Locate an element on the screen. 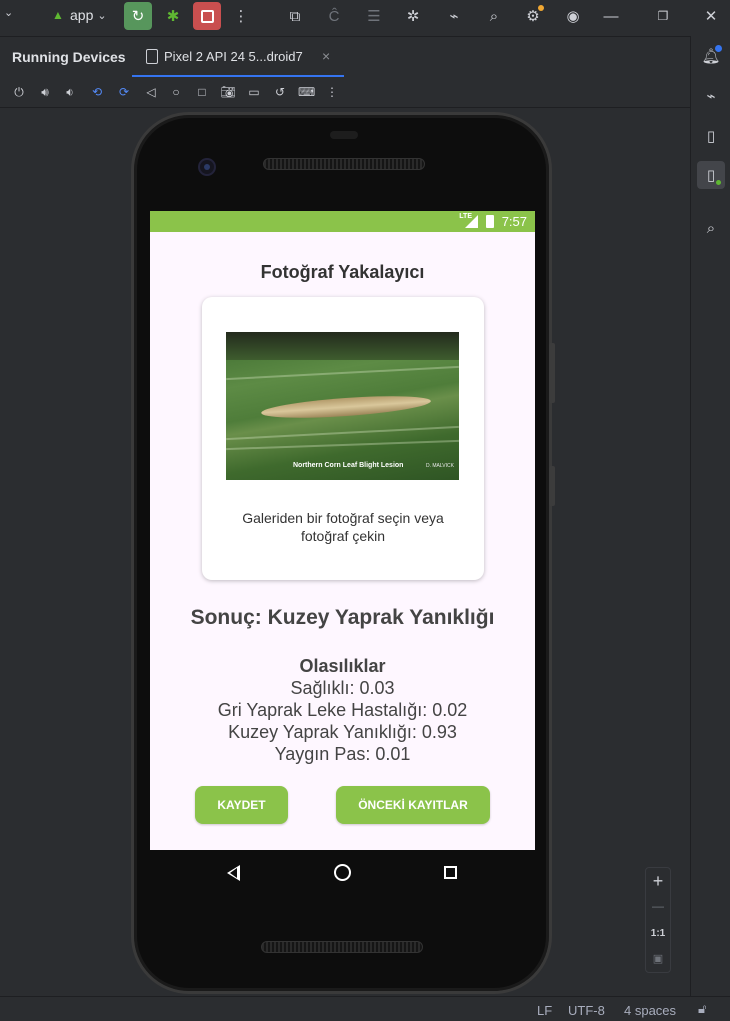 The width and height of the screenshot is (730, 1021). nav-recents-icon is located at coordinates (450, 872).